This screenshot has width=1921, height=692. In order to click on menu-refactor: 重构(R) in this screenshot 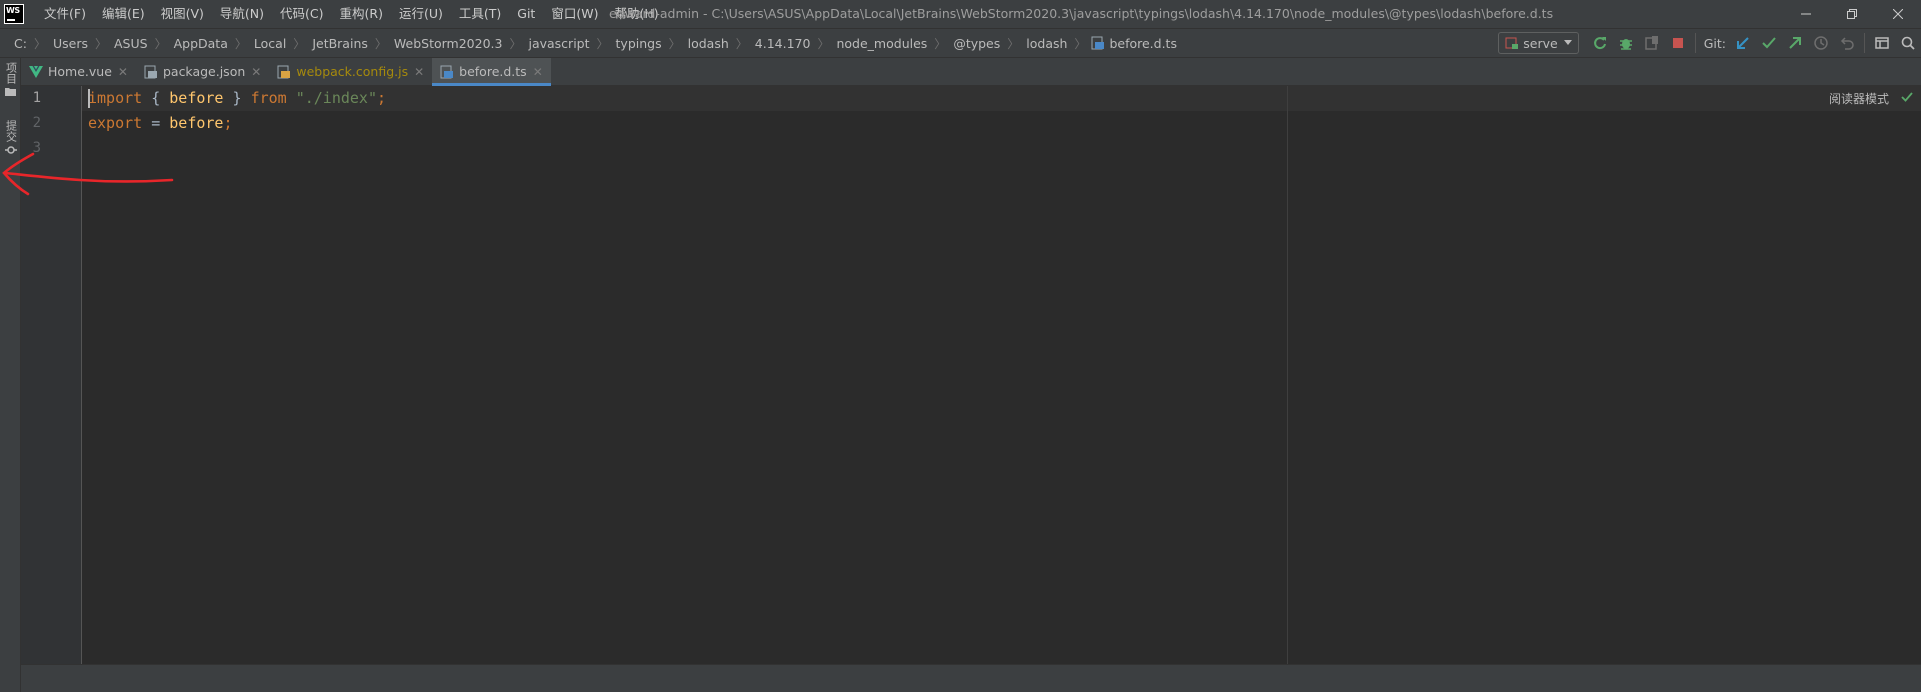, I will do `click(361, 14)`.